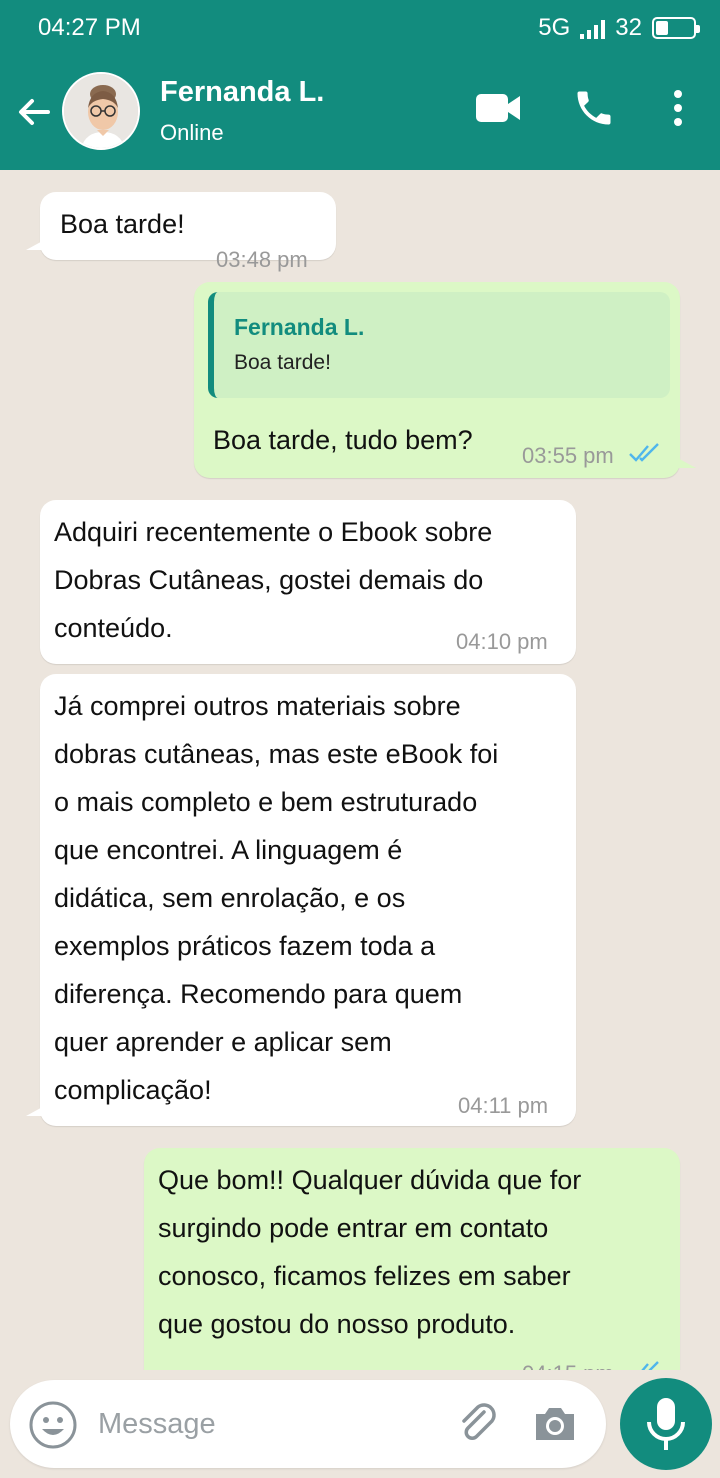  I want to click on quoted-message: Fernanda L. Boa tarde!, so click(439, 345).